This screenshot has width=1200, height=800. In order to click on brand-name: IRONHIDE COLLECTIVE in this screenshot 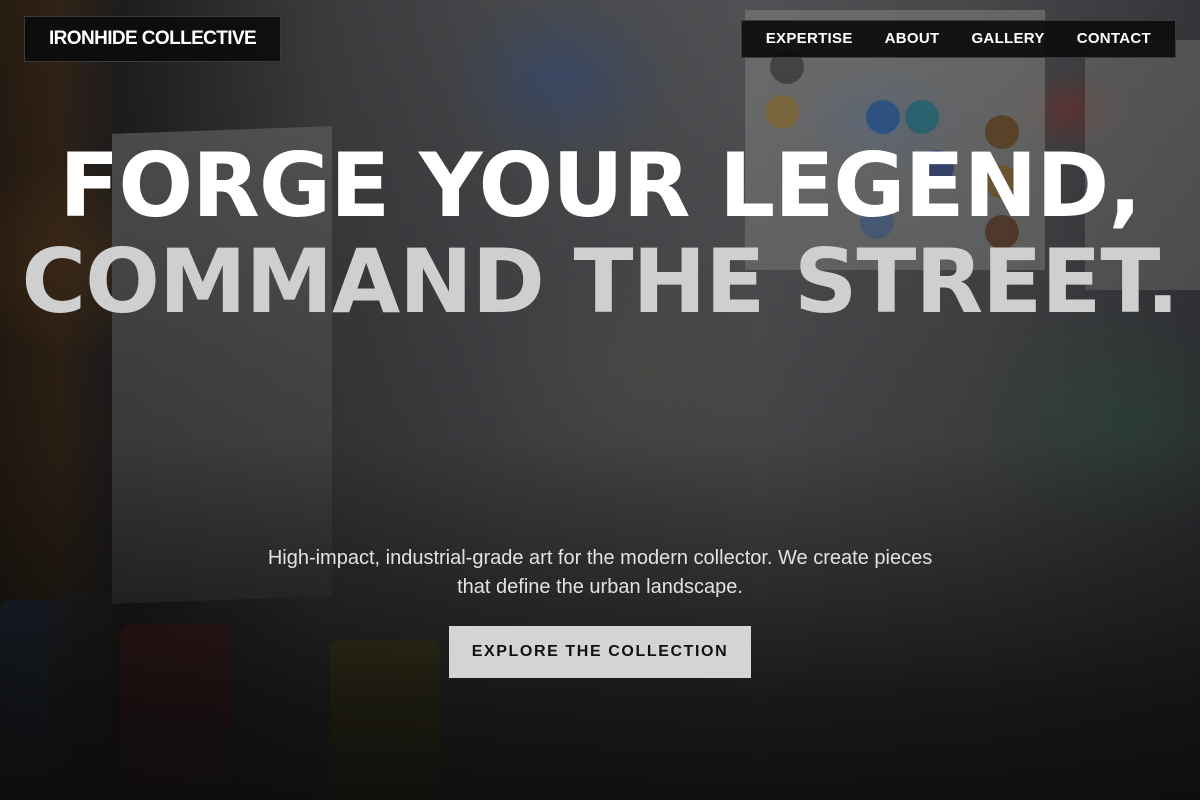, I will do `click(153, 38)`.